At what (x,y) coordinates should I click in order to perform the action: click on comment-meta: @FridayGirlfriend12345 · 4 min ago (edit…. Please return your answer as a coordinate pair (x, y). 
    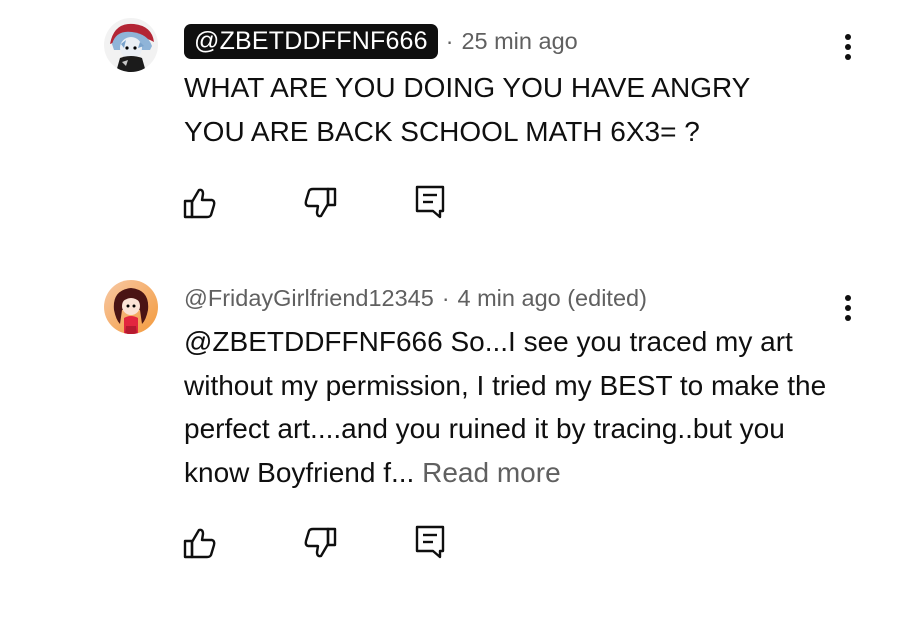
    Looking at the image, I should click on (415, 298).